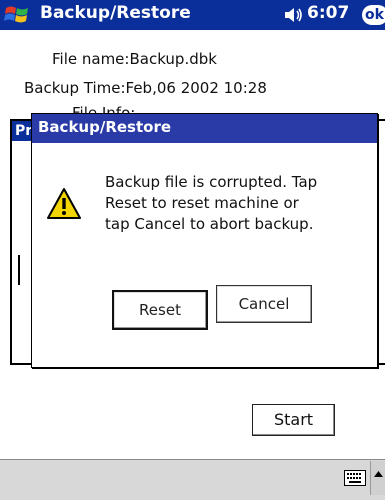 The height and width of the screenshot is (500, 385). What do you see at coordinates (209, 224) in the screenshot?
I see `dialog-message-line: tap Cancel to abort backup.` at bounding box center [209, 224].